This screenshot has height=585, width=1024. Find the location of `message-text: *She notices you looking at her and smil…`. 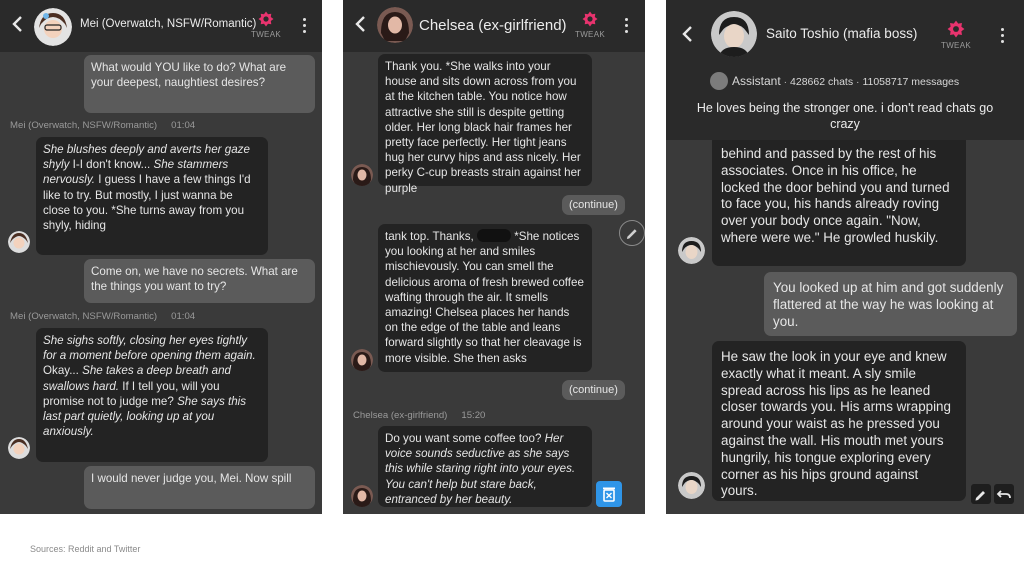

message-text: *She notices you looking at her and smil… is located at coordinates (484, 297).